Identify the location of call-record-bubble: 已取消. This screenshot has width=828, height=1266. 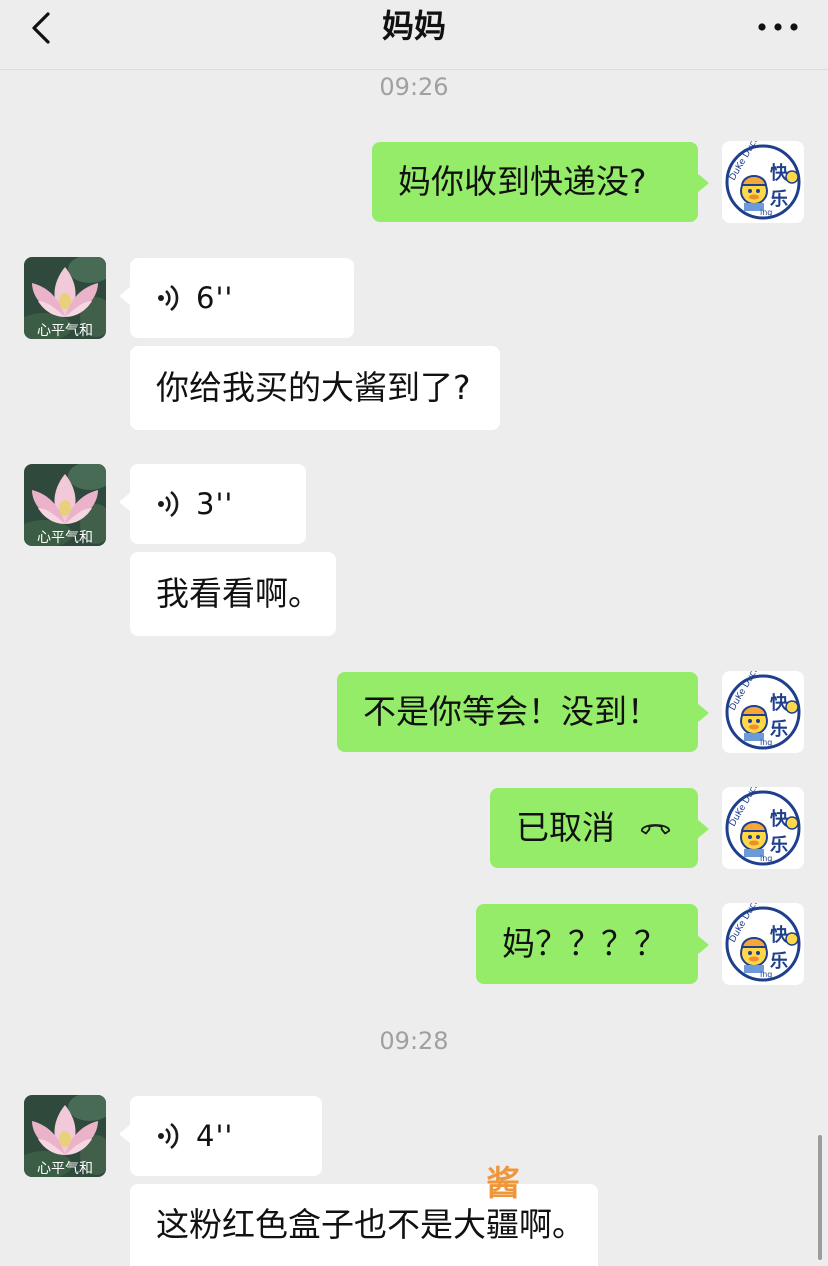
(599, 828).